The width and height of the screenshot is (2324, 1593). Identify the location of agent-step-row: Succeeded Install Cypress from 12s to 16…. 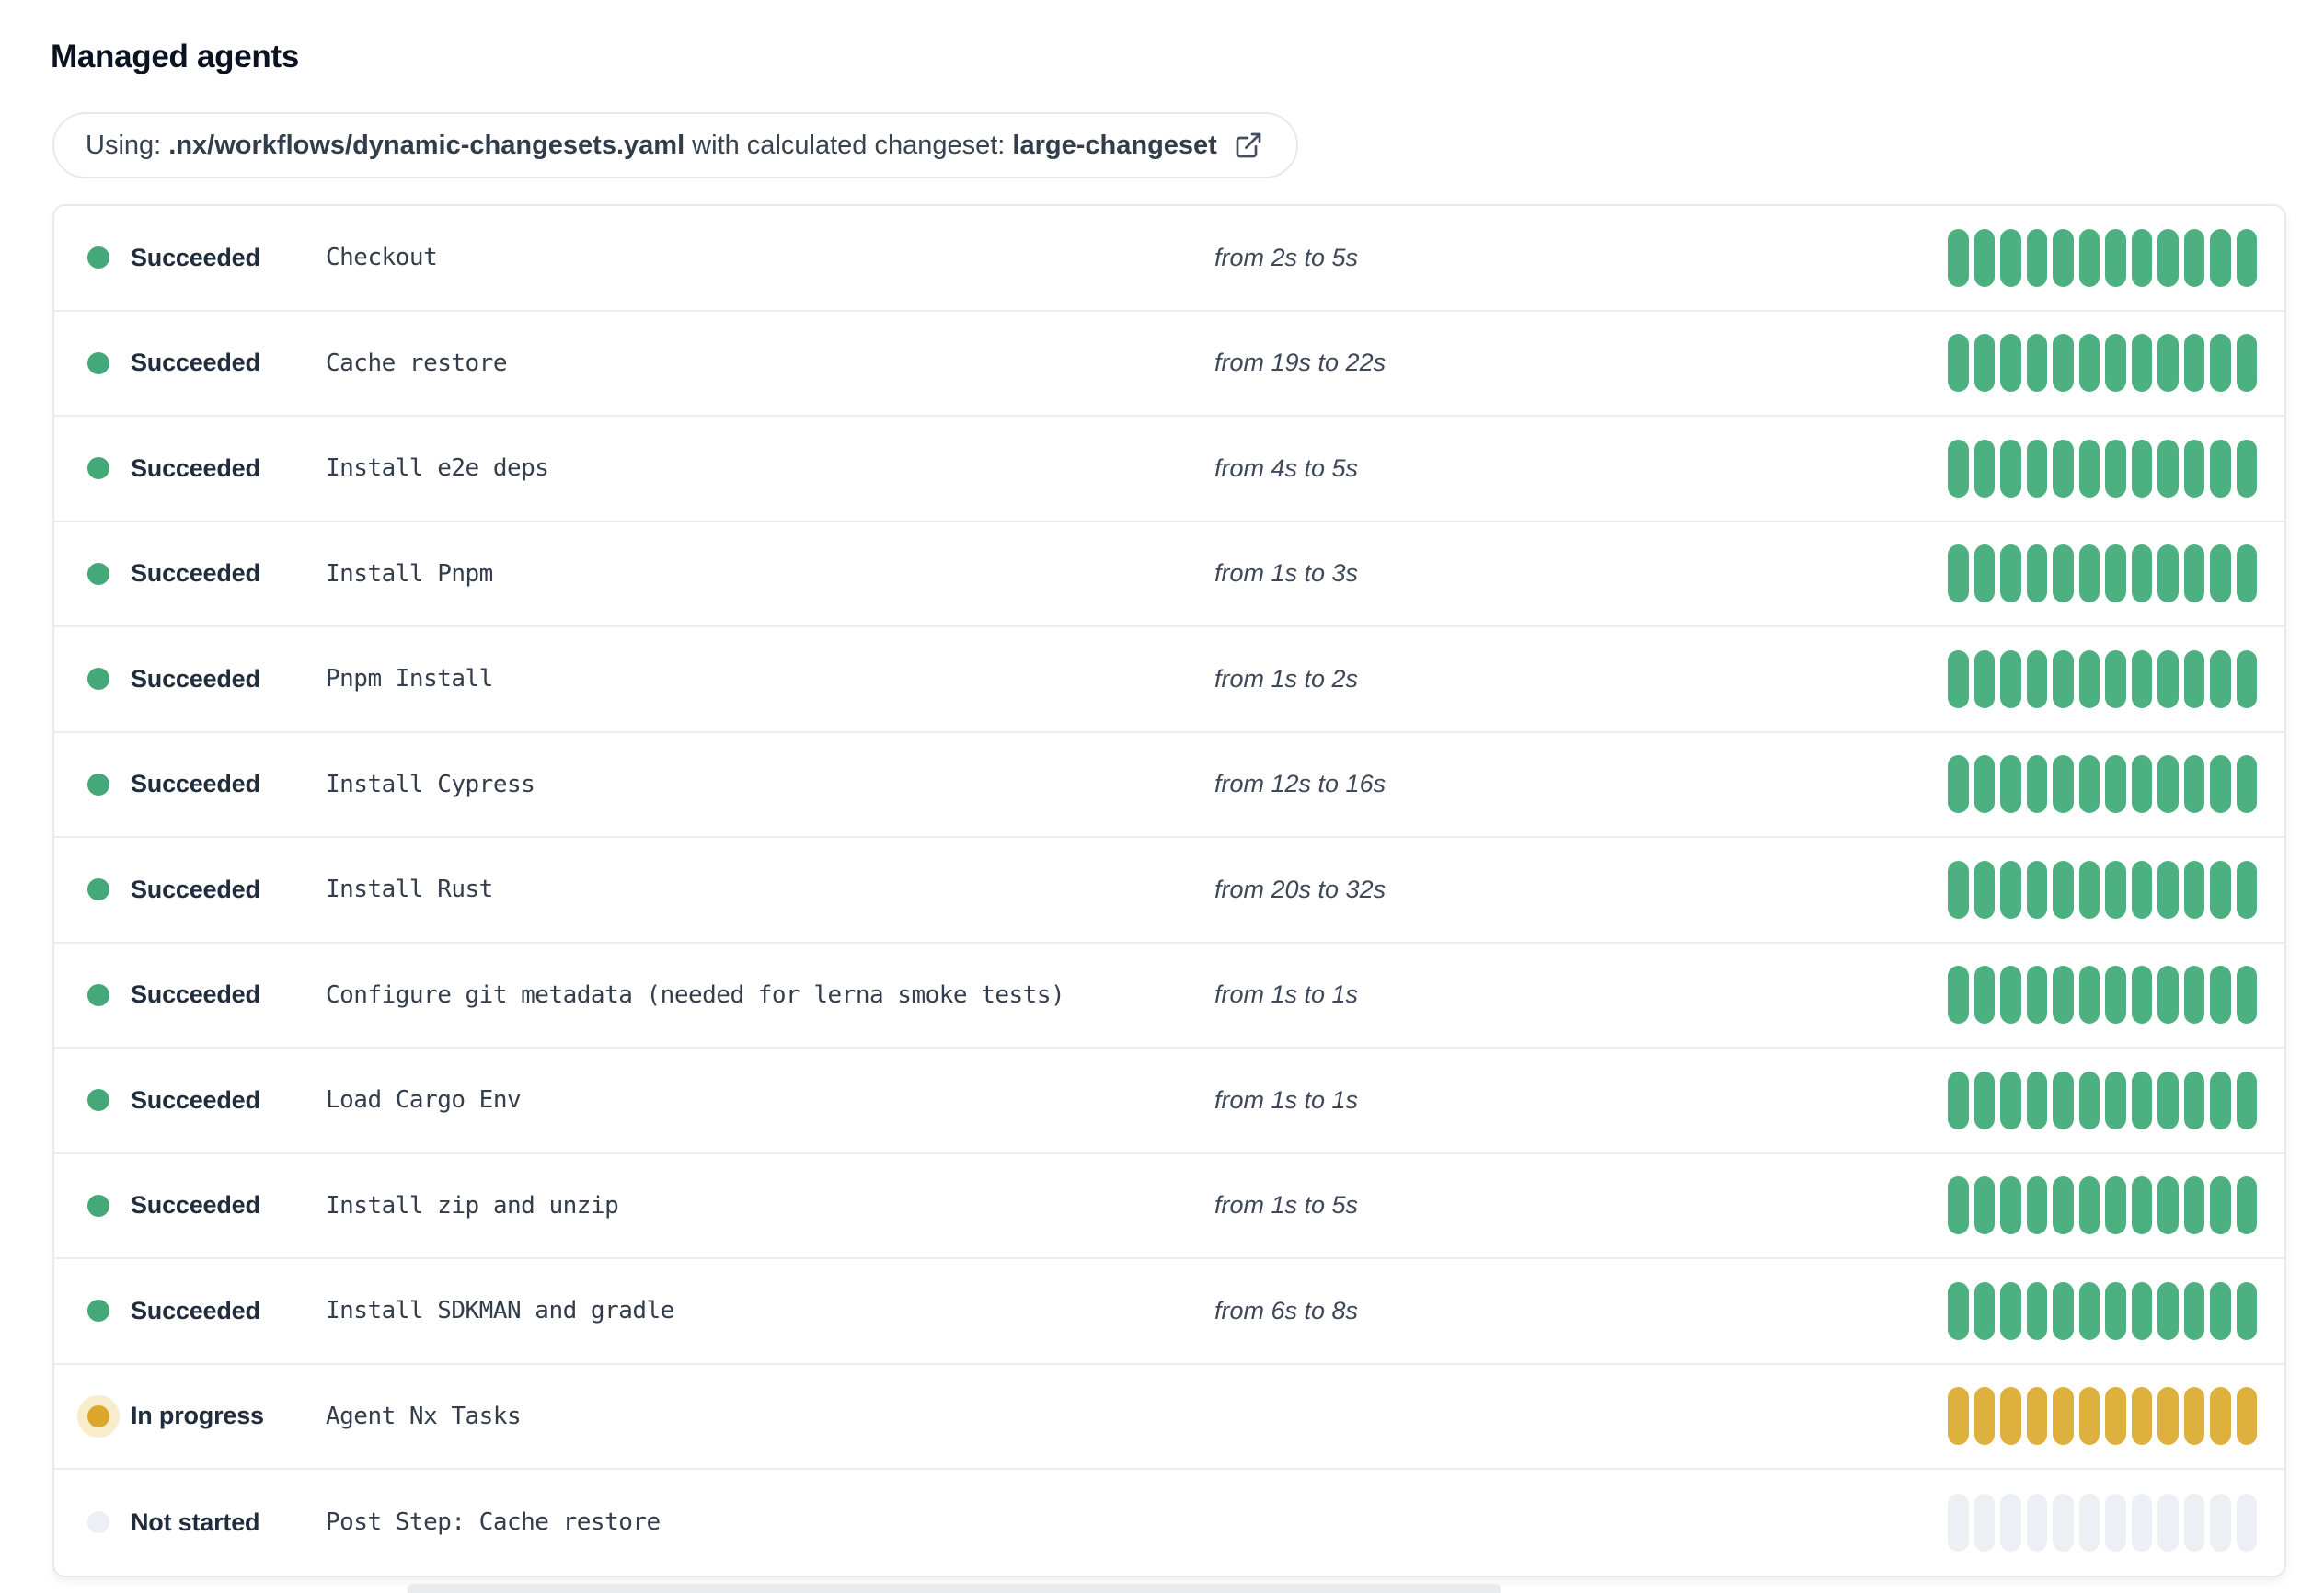
(1169, 785).